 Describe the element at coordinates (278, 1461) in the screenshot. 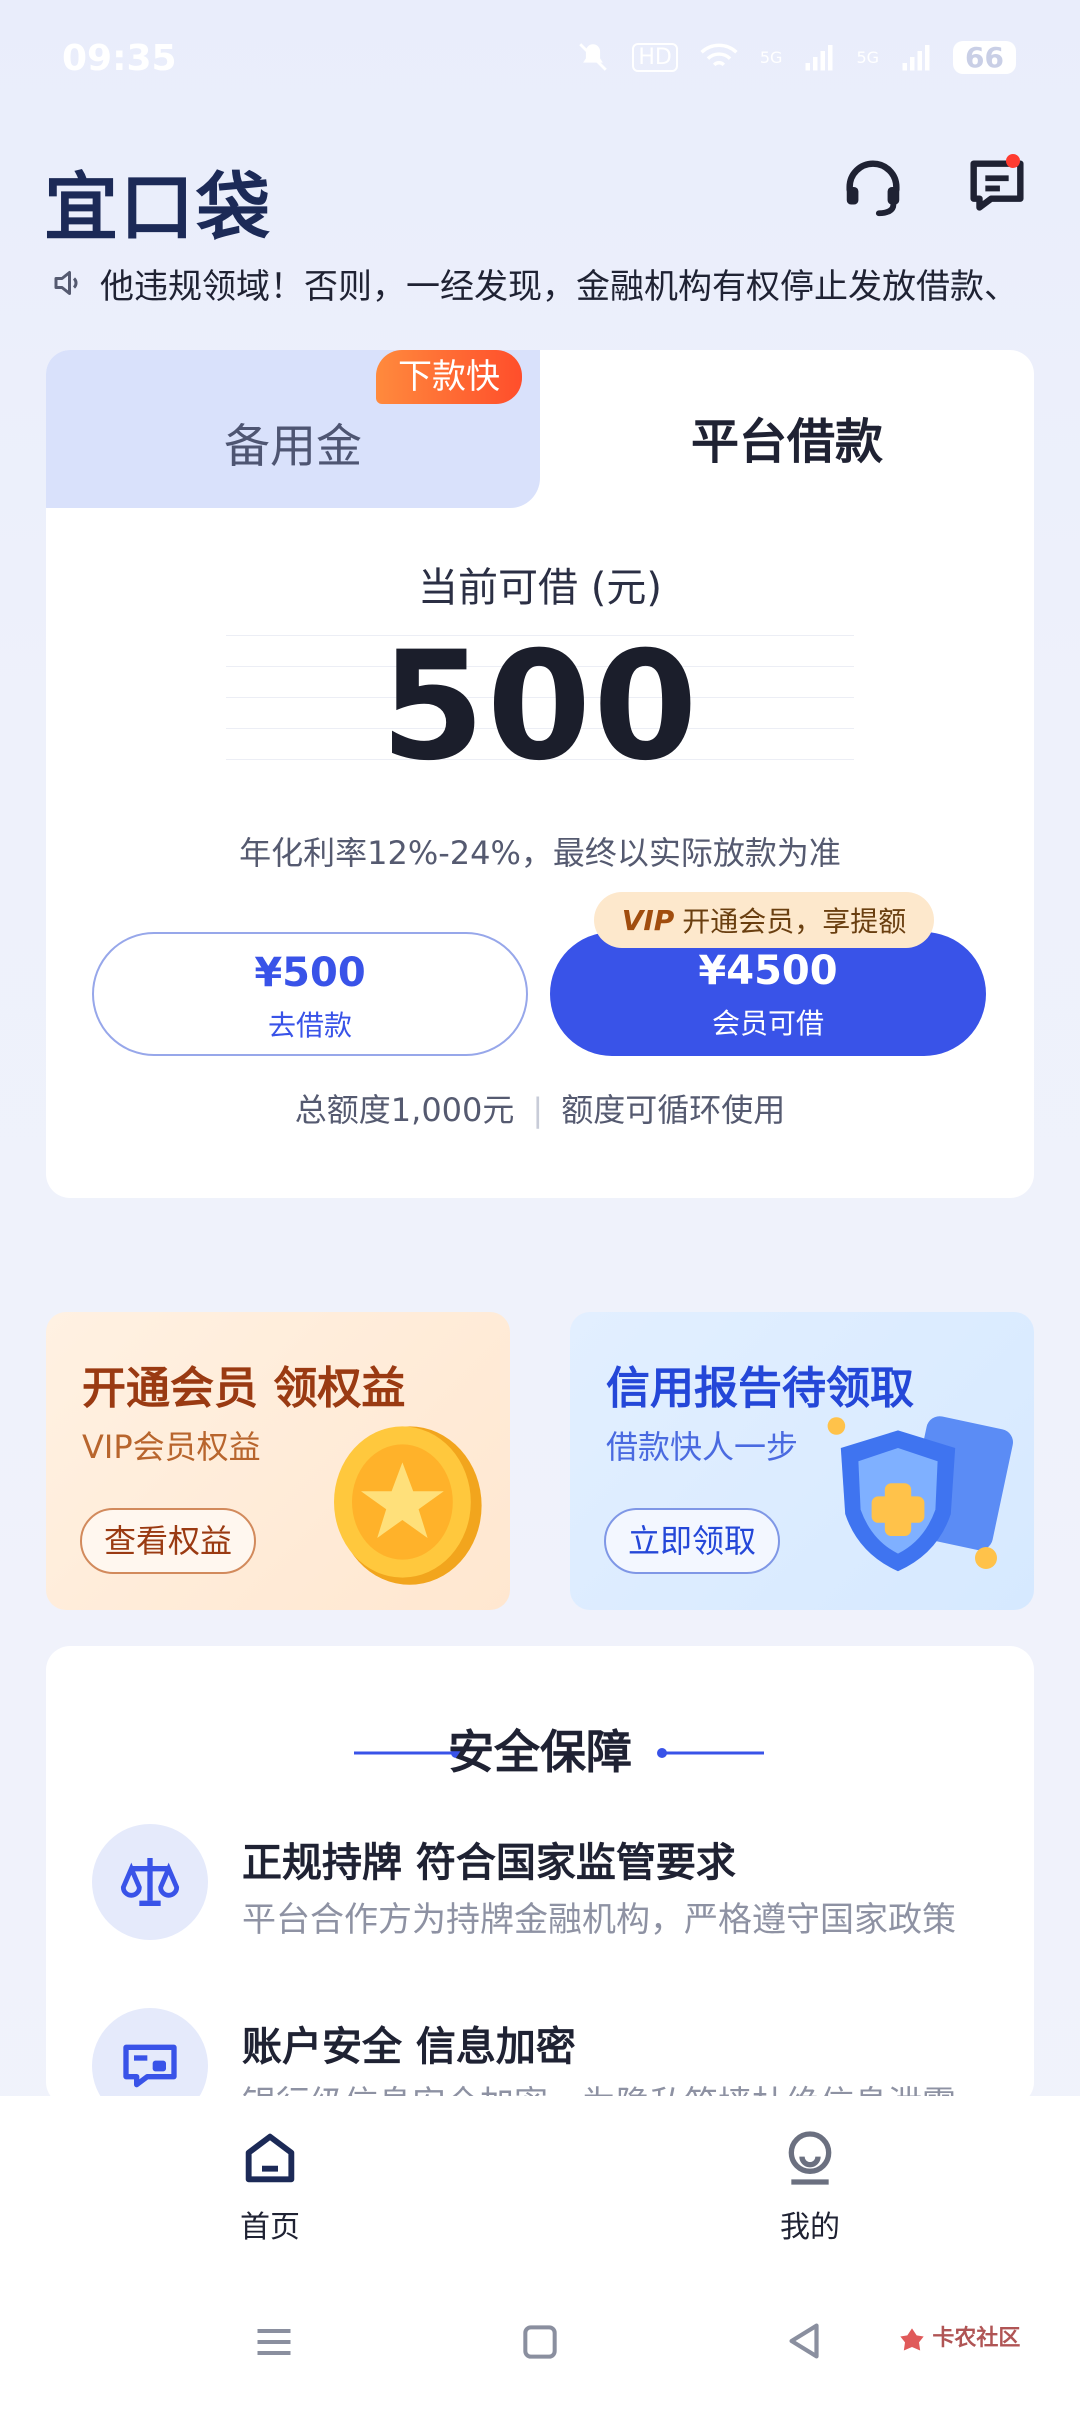

I see `member-promo-card: 开通会员 领权益 VIP会员权益 查看权益` at that location.